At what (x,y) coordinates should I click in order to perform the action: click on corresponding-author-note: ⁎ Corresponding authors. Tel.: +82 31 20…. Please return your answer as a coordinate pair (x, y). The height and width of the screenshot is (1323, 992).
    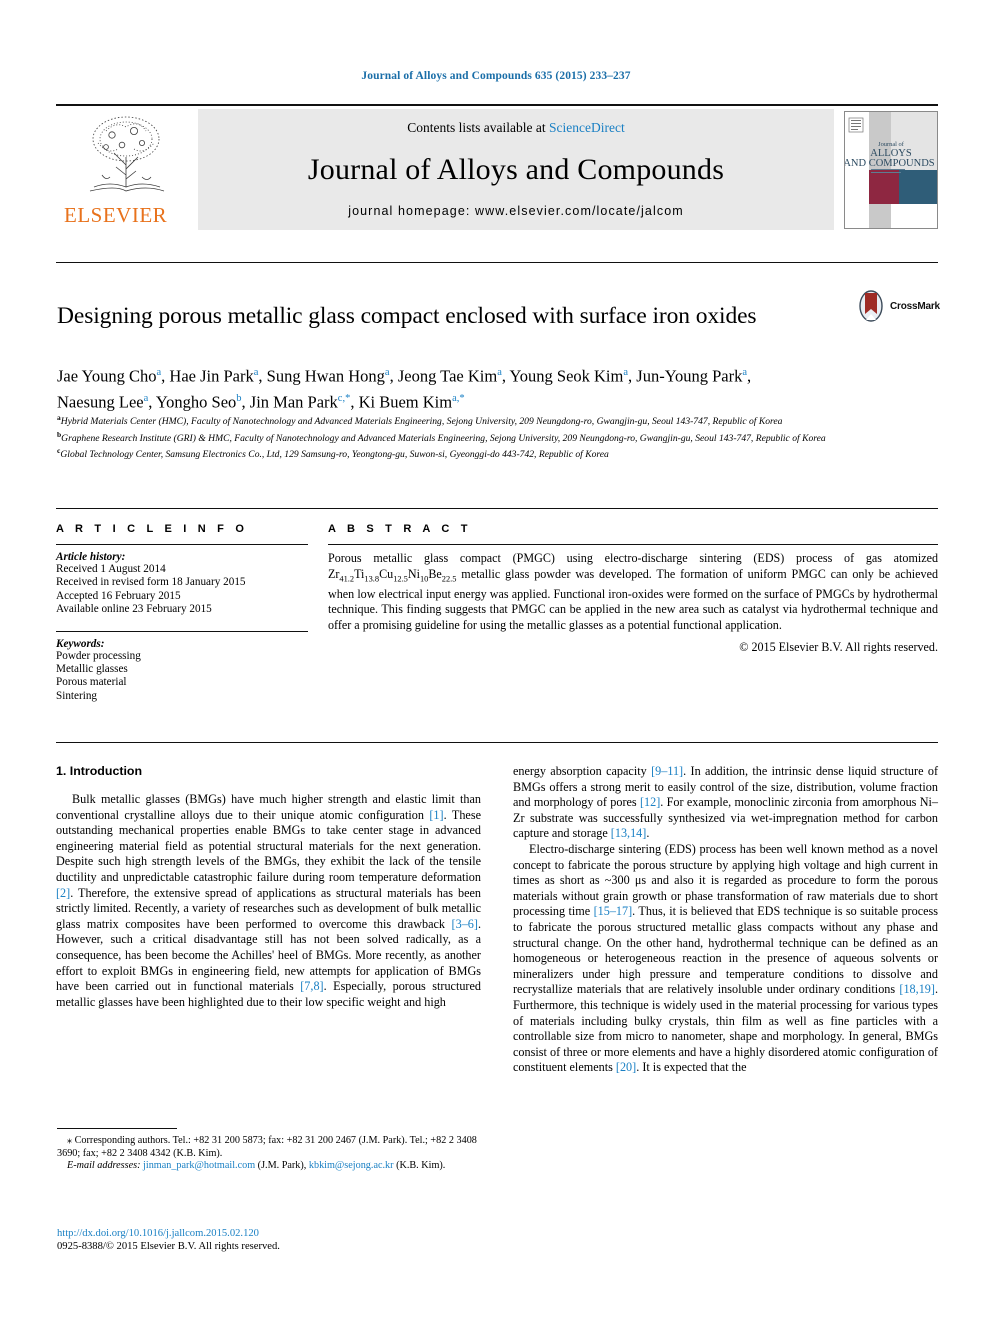
    Looking at the image, I should click on (269, 1147).